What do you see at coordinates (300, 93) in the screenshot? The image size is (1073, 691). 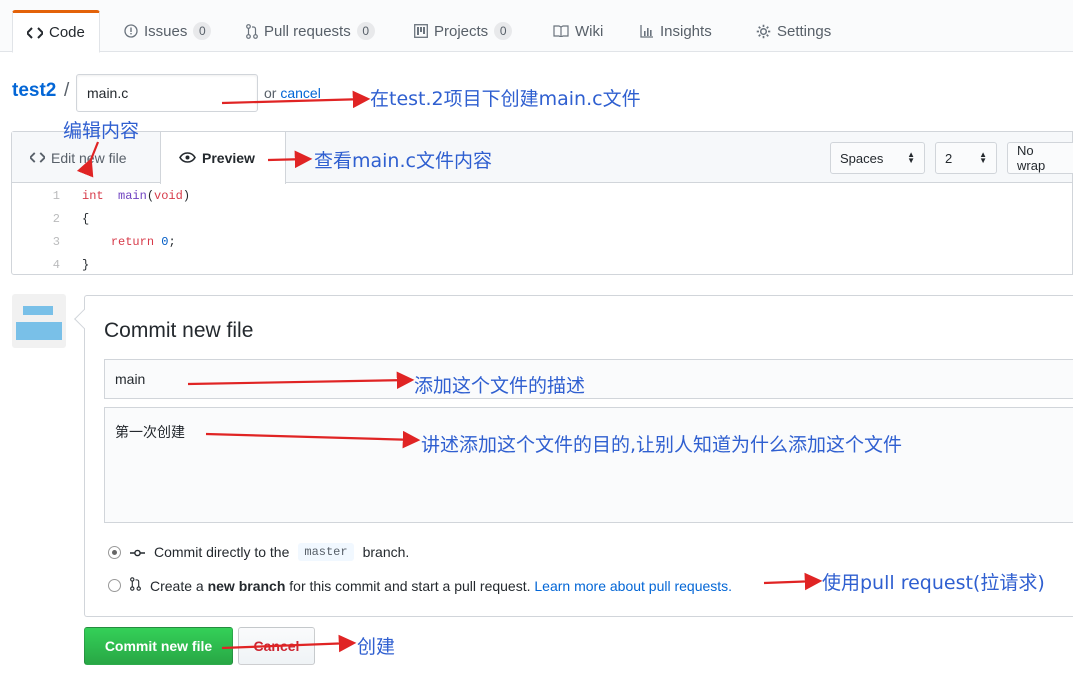 I see `cancel-link: cancel` at bounding box center [300, 93].